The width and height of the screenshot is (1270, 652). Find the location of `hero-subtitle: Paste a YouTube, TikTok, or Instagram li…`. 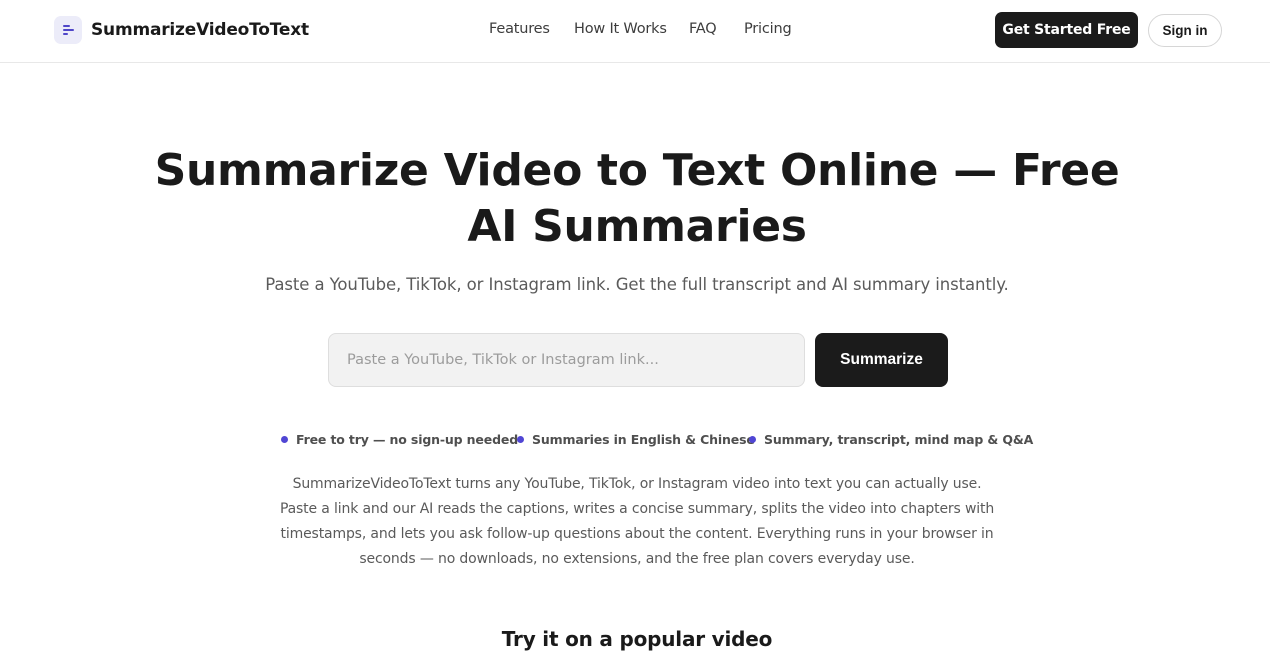

hero-subtitle: Paste a YouTube, TikTok, or Instagram li… is located at coordinates (637, 284).